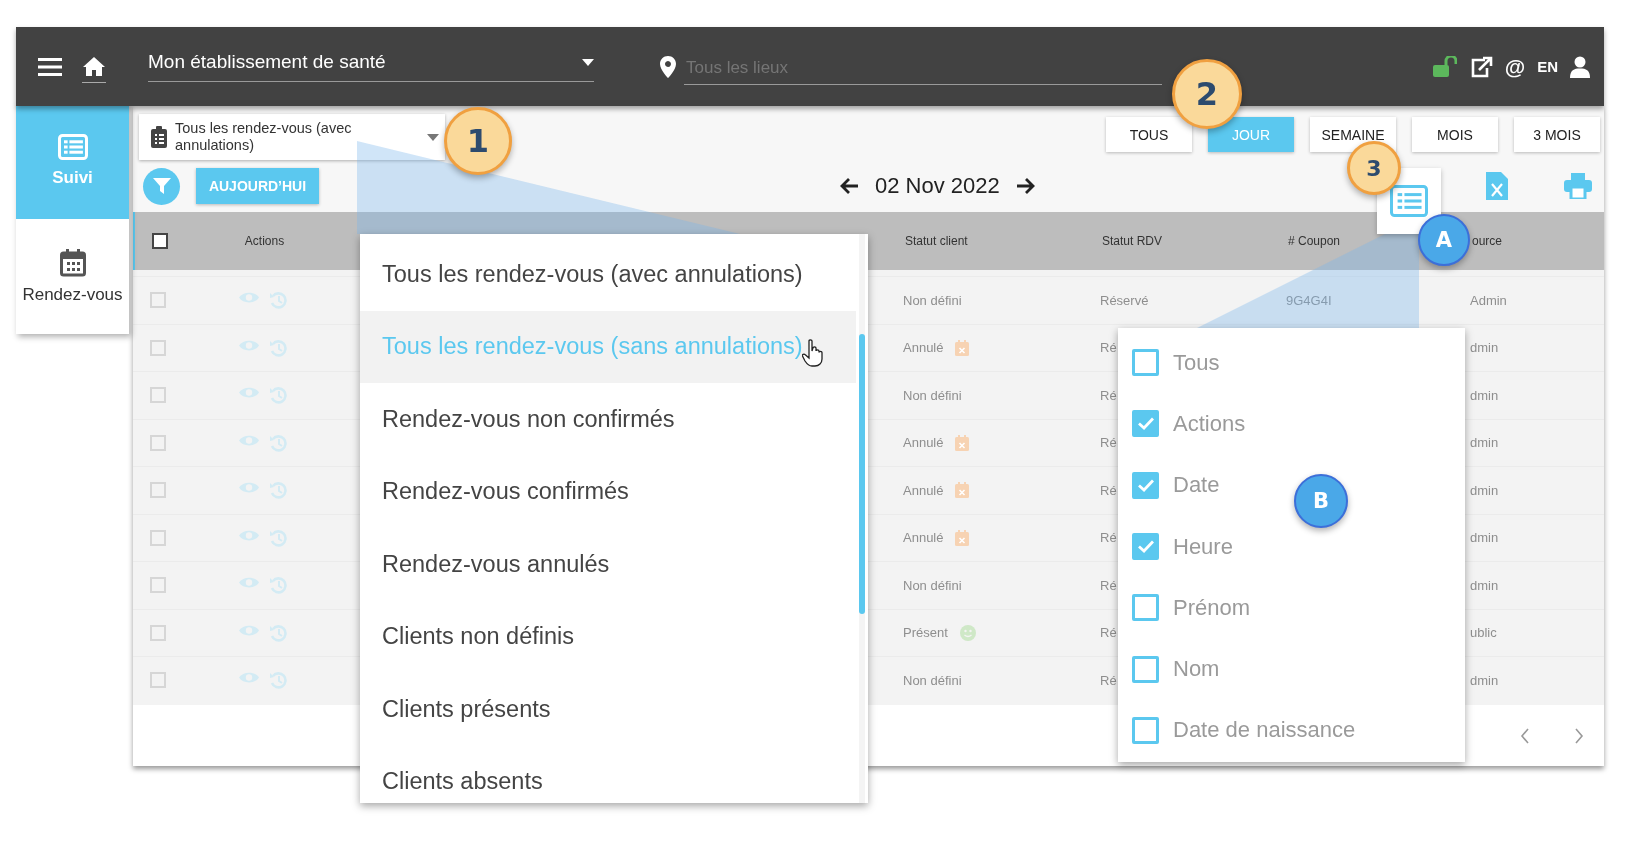 Image resolution: width=1632 pixels, height=860 pixels. Describe the element at coordinates (72, 262) in the screenshot. I see `calendar-icon` at that location.